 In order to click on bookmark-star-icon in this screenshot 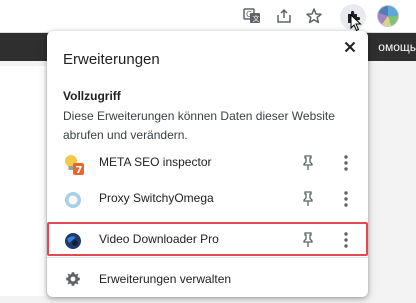, I will do `click(314, 16)`.